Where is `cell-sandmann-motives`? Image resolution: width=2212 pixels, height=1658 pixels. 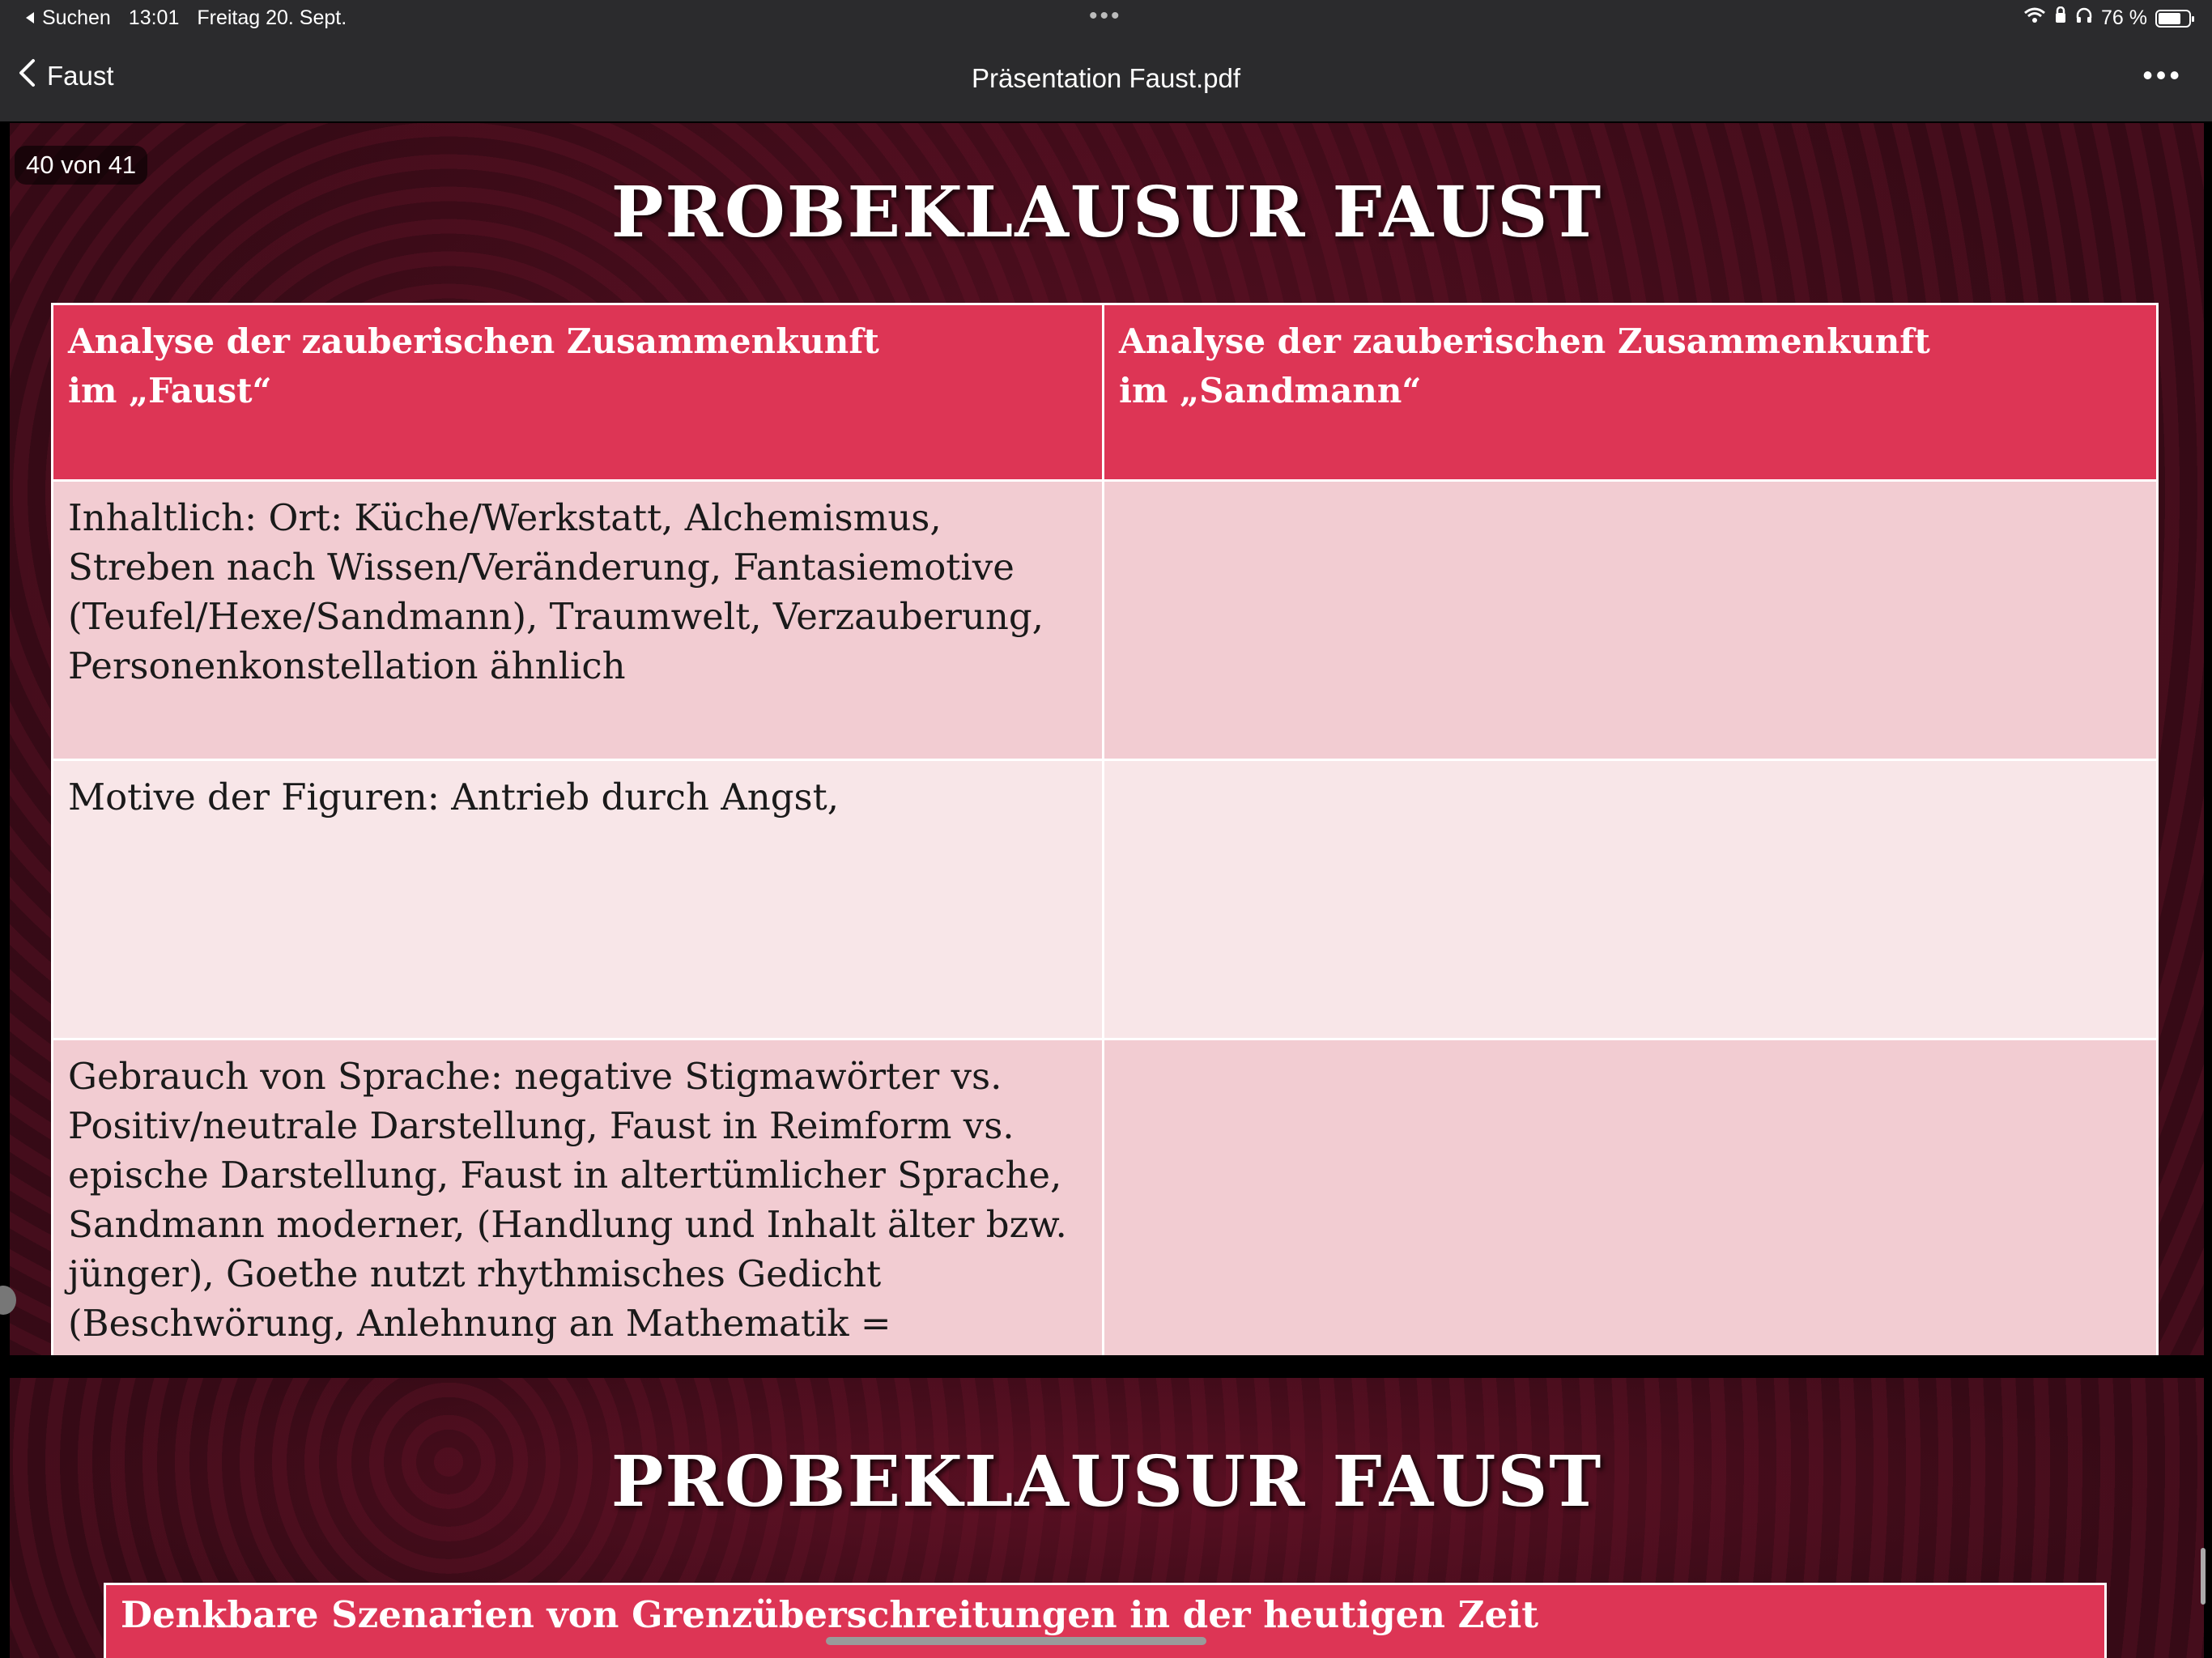
cell-sandmann-motives is located at coordinates (1631, 899).